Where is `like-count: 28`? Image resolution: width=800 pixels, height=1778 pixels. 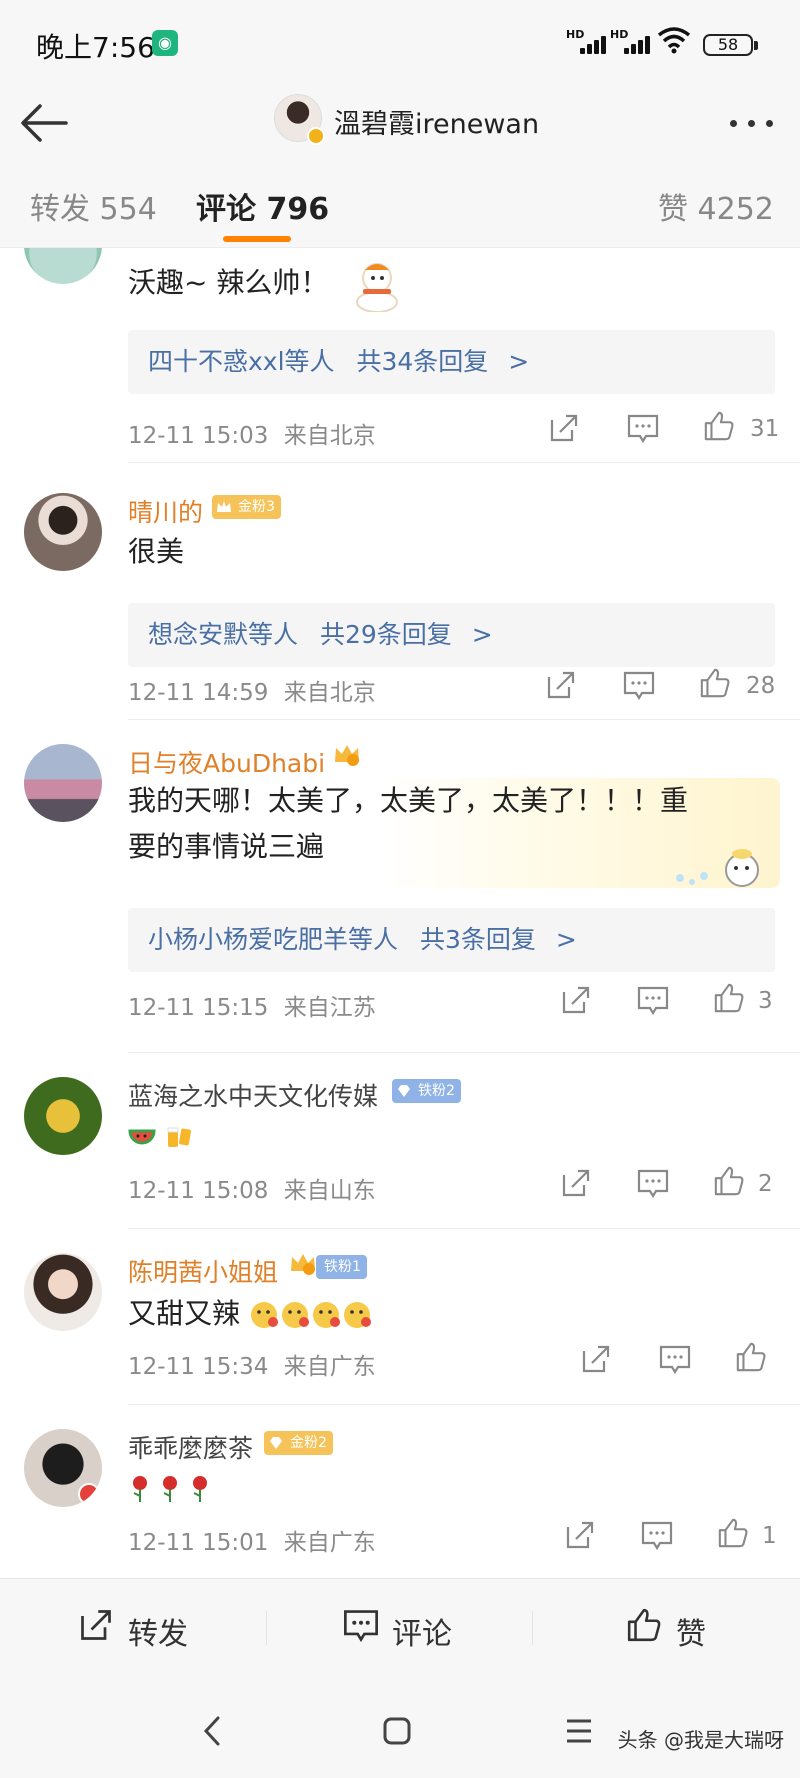 like-count: 28 is located at coordinates (761, 686).